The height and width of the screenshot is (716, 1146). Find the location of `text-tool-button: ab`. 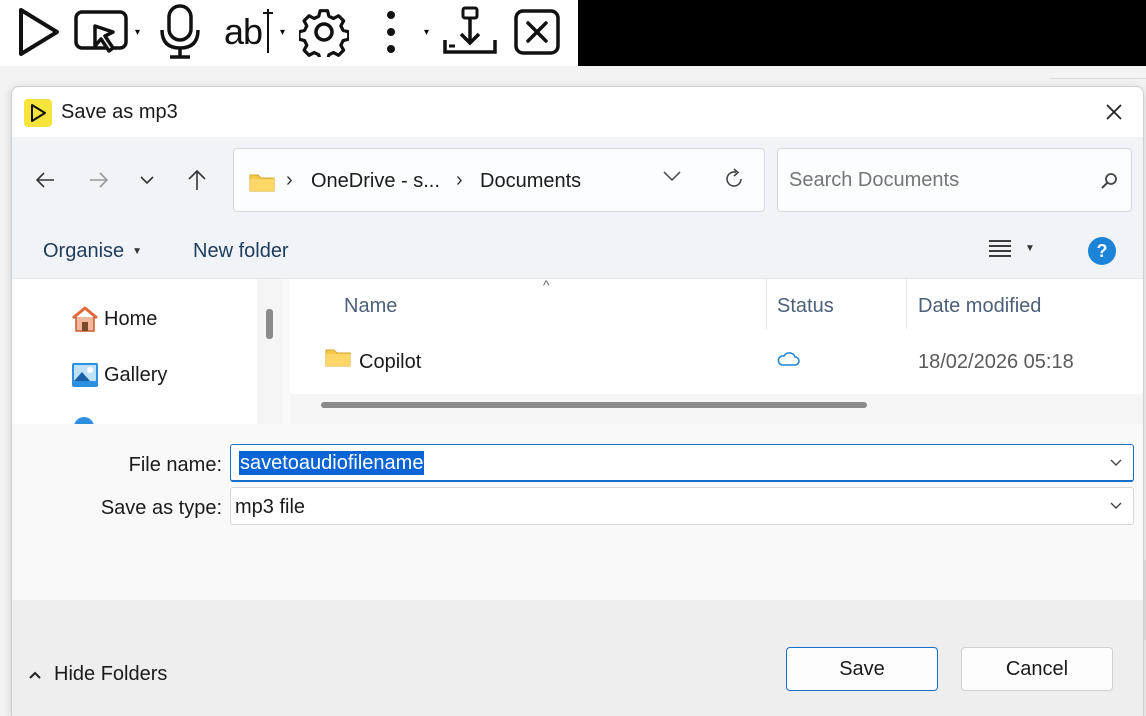

text-tool-button: ab is located at coordinates (249, 32).